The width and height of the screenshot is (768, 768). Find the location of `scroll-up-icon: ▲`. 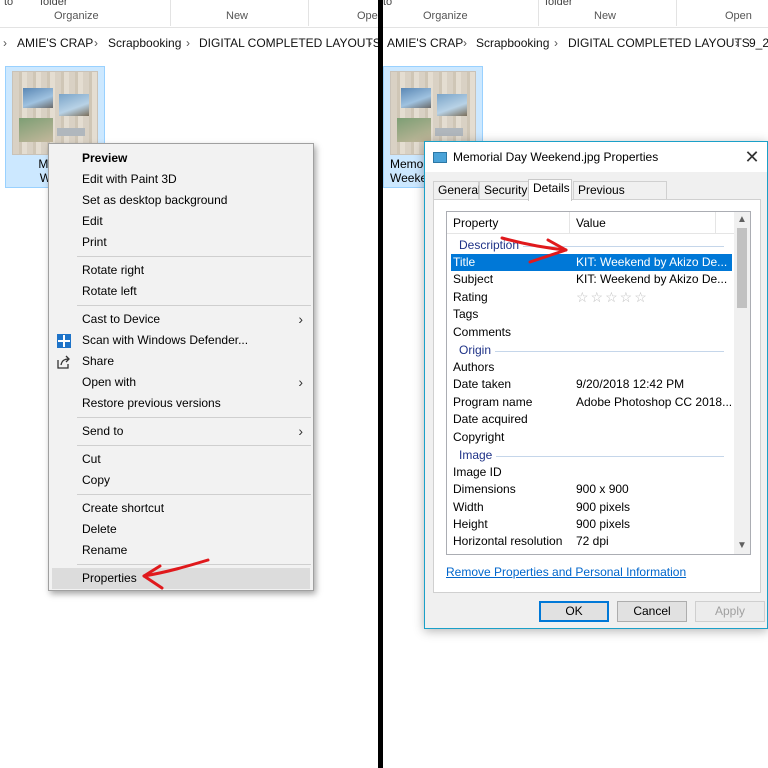

scroll-up-icon: ▲ is located at coordinates (742, 220).